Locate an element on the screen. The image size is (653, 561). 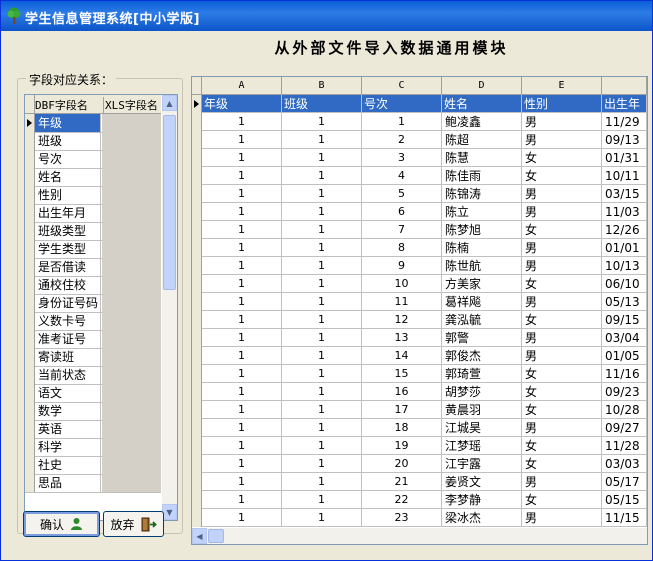
sheet-data-row: 1 1 17 黄晨羽女 10/28 is located at coordinates (419, 410).